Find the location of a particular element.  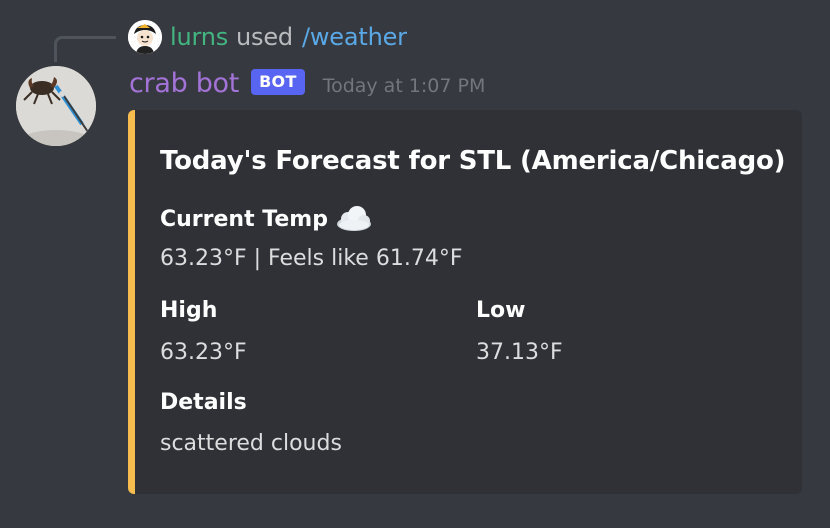

field-details-value: scattered clouds is located at coordinates (251, 443).